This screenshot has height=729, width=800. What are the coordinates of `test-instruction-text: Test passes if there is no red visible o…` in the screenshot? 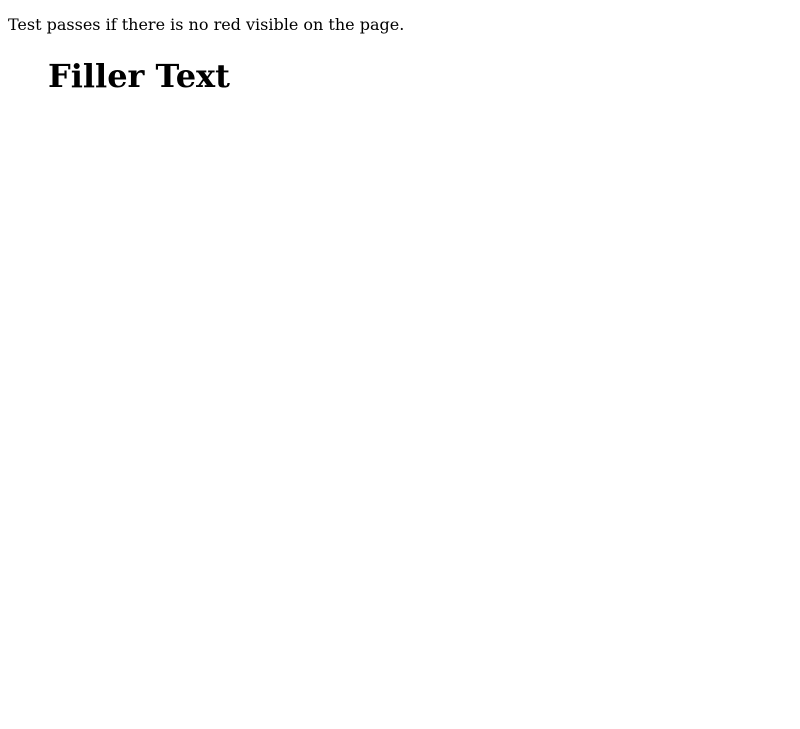 It's located at (206, 24).